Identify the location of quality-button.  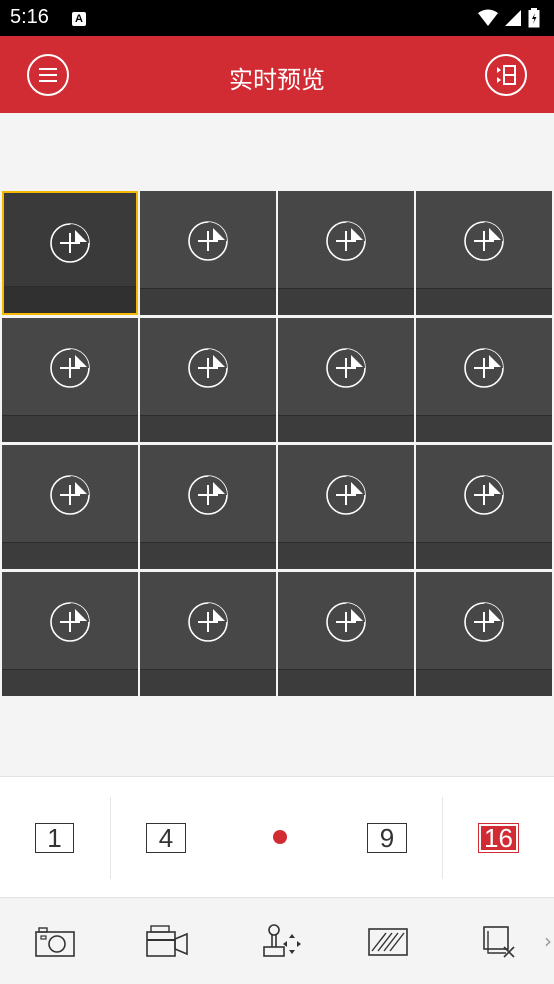
(388, 941).